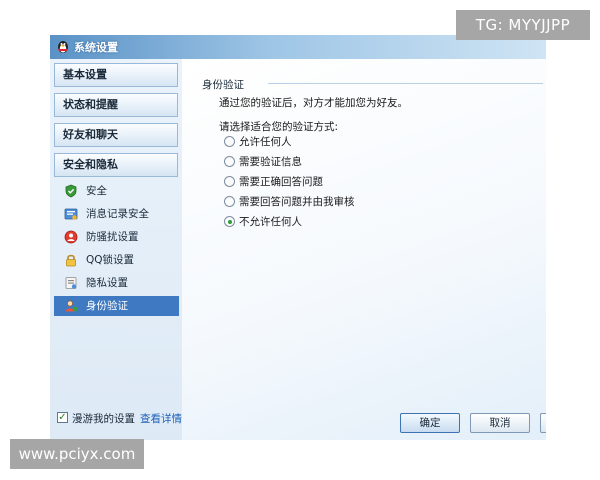 The height and width of the screenshot is (480, 600). I want to click on sidebar-item-label: QQ锁设置, so click(110, 260).